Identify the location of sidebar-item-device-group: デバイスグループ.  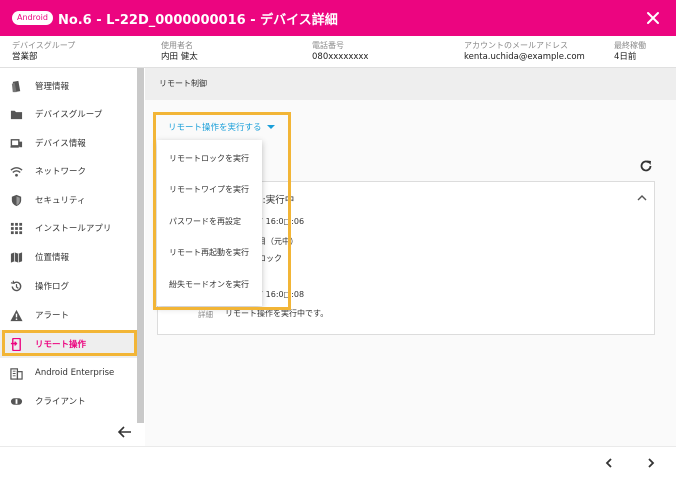
(68, 114).